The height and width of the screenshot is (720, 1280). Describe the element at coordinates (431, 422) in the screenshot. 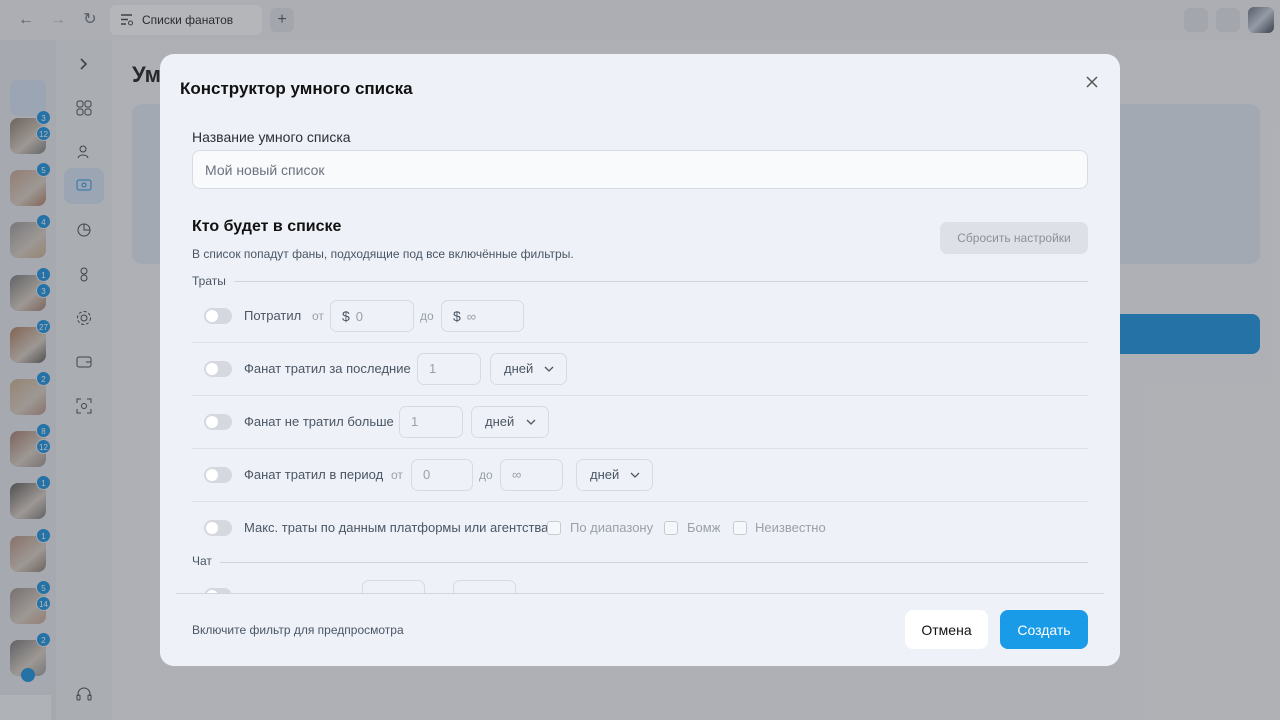

I see `not-spent-more-input: 1` at that location.